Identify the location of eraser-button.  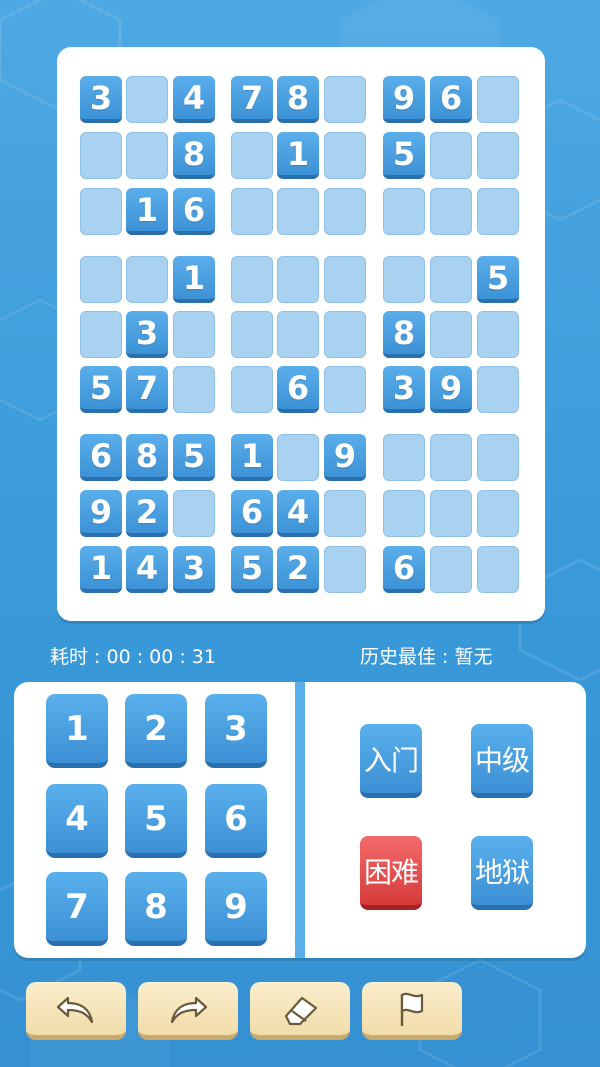
(300, 1011).